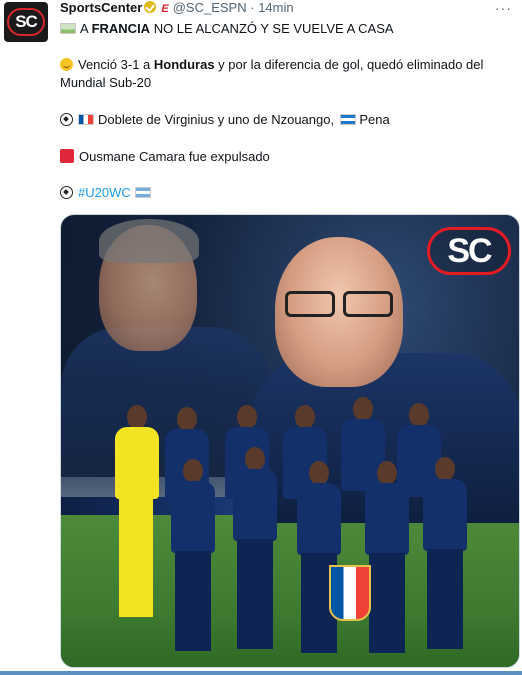  I want to click on bottom-divider, so click(261, 673).